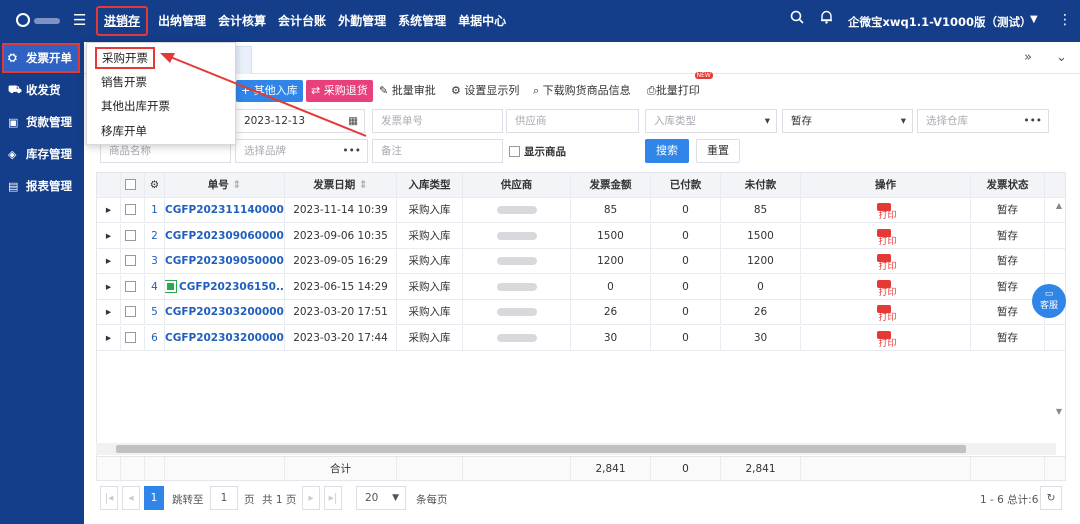  What do you see at coordinates (301, 151) in the screenshot?
I see `brand-select: 选择品牌 •••` at bounding box center [301, 151].